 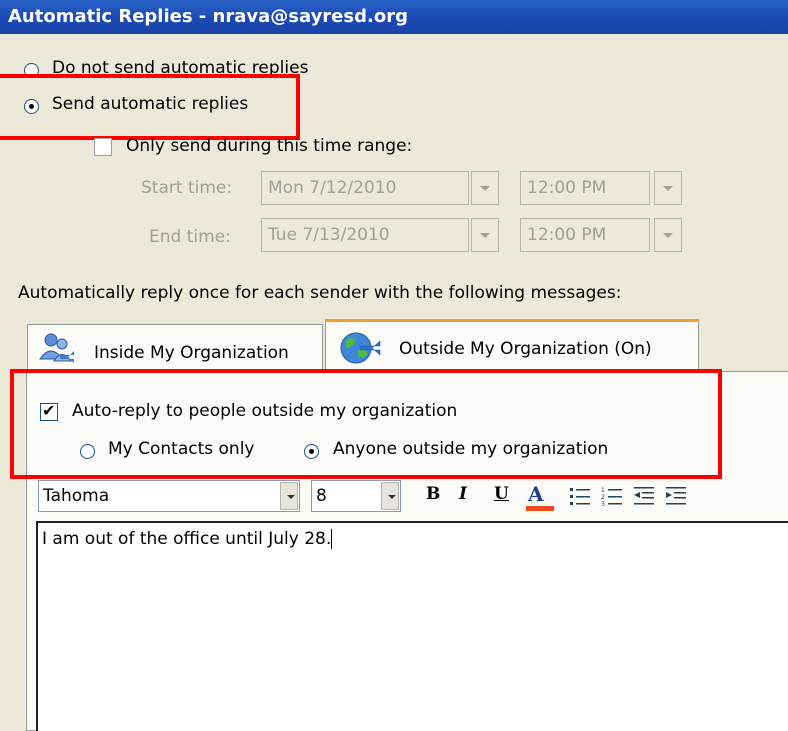 What do you see at coordinates (603, 490) in the screenshot?
I see `svg-text: 1` at bounding box center [603, 490].